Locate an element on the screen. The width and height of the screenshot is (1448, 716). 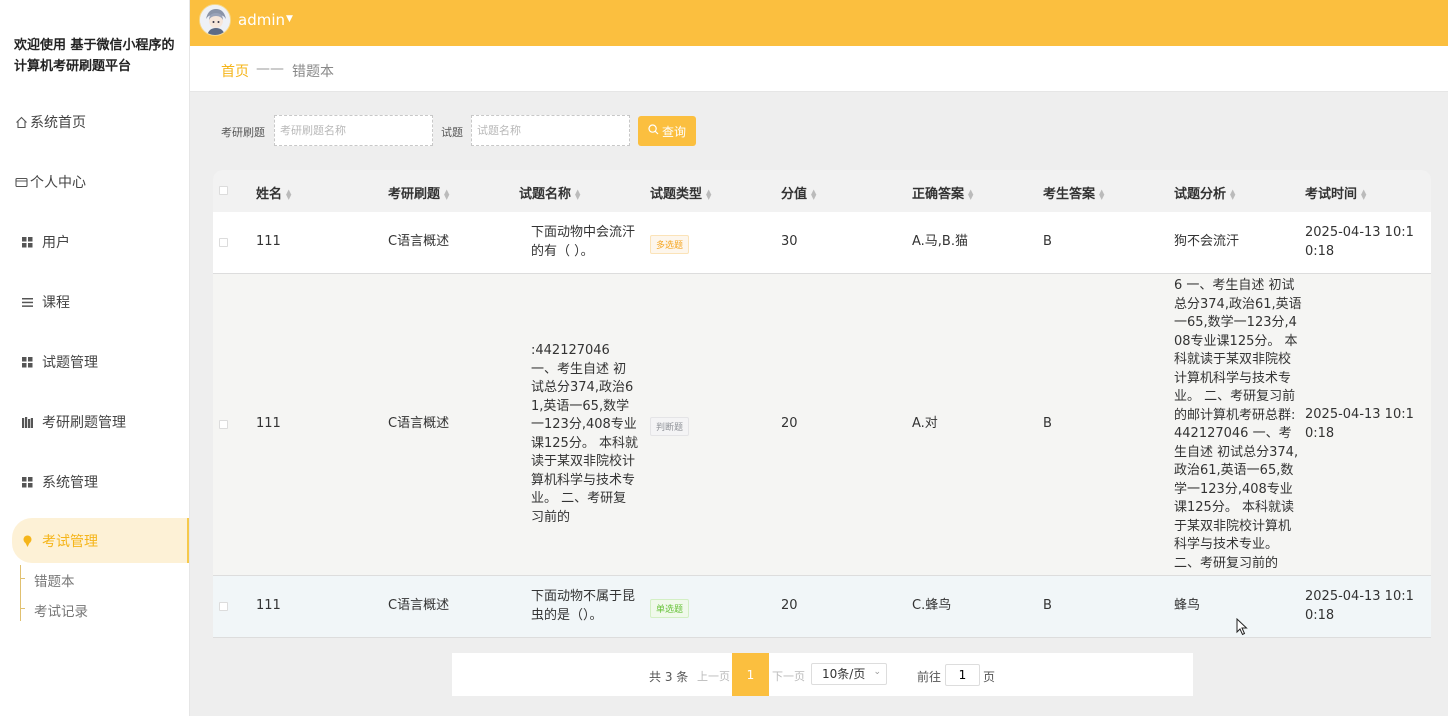
type-badge: 判断题 is located at coordinates (670, 426).